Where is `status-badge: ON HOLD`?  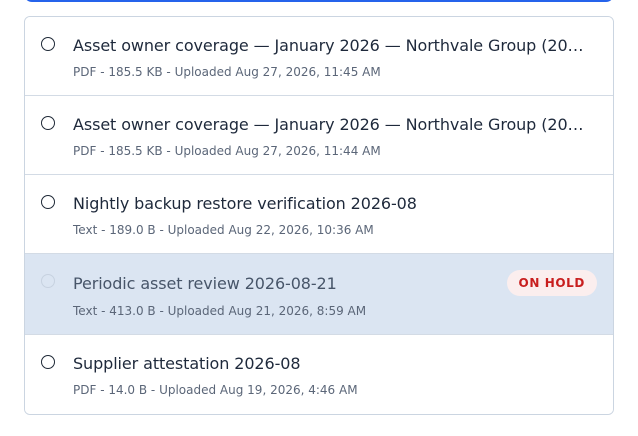
status-badge: ON HOLD is located at coordinates (551, 283).